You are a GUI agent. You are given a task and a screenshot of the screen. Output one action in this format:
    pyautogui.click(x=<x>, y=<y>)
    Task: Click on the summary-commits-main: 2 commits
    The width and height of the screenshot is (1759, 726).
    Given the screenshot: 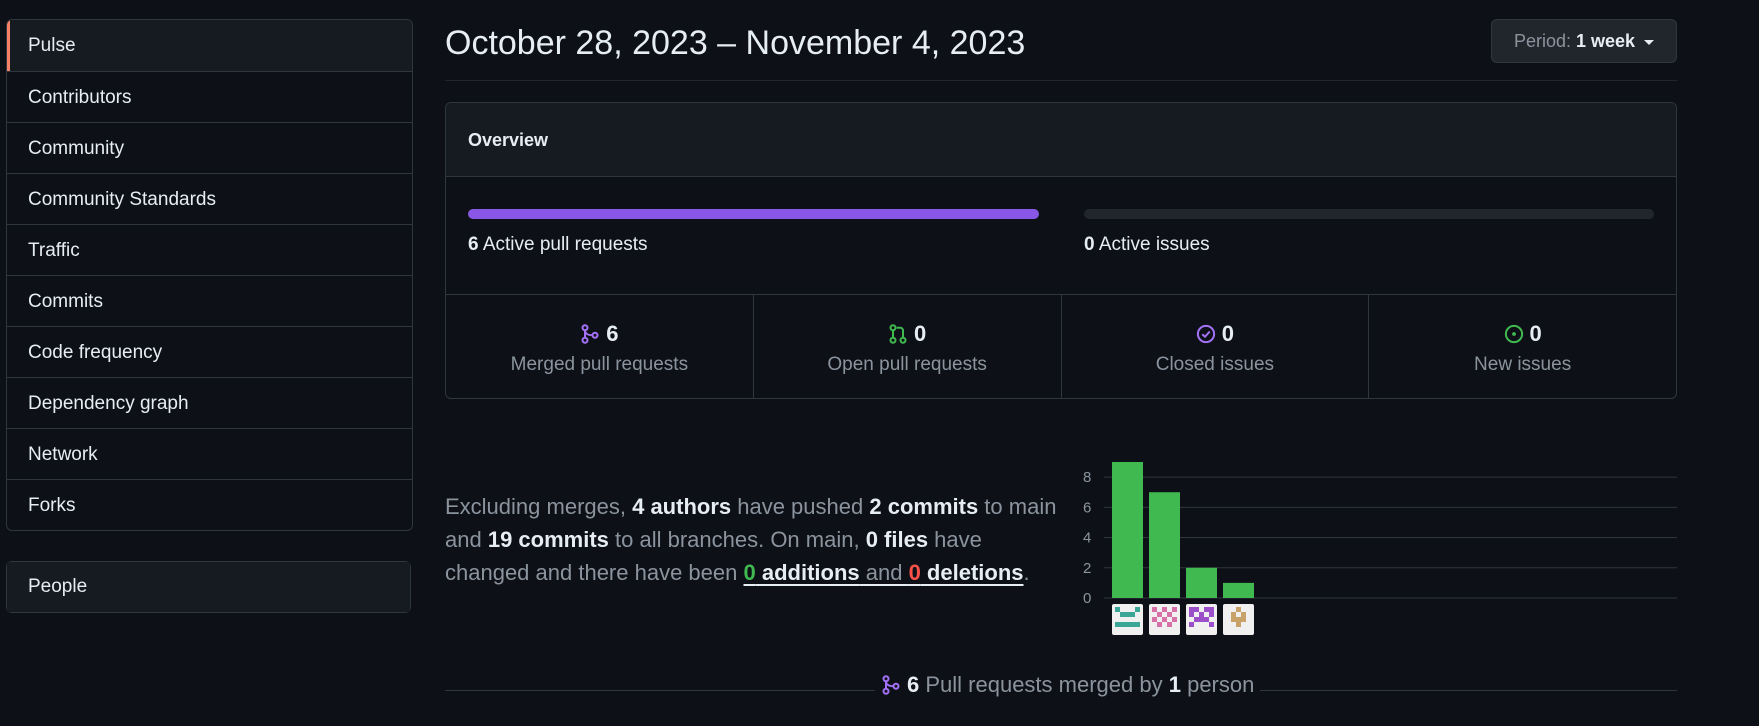 What is the action you would take?
    pyautogui.click(x=924, y=506)
    